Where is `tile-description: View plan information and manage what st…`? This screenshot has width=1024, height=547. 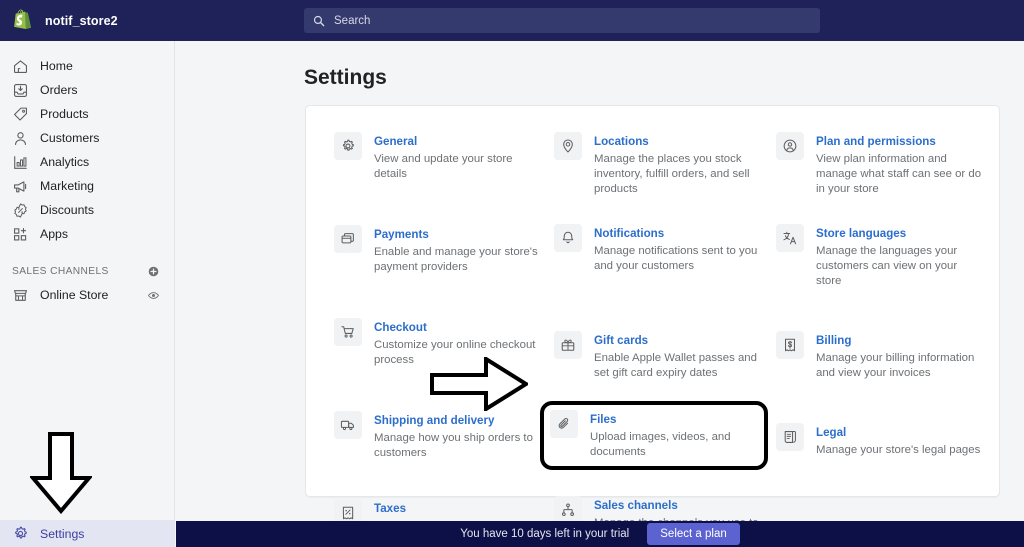
tile-description: View plan information and manage what st… is located at coordinates (899, 174).